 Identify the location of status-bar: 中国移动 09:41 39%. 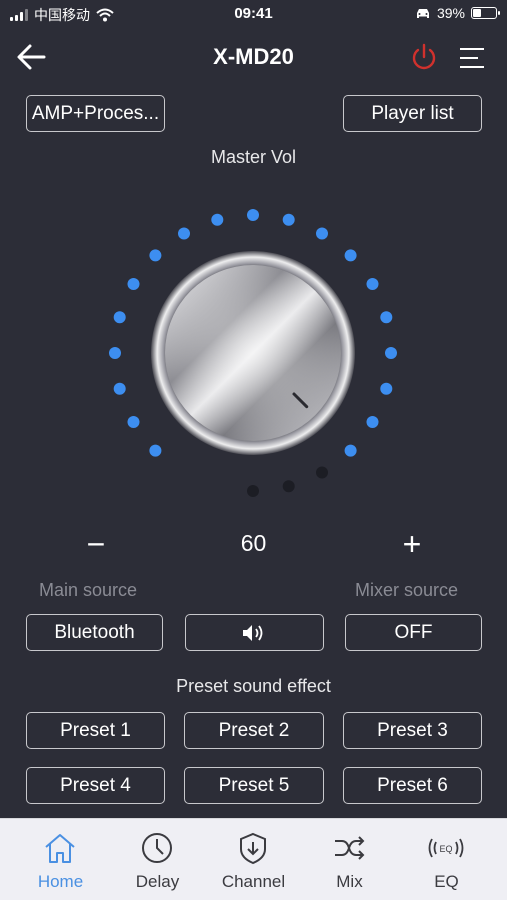
(253, 14).